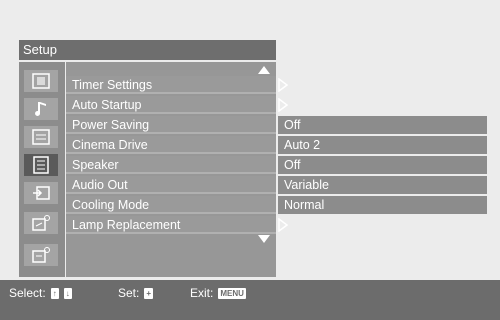 This screenshot has width=500, height=320. I want to click on scroll-down-icon, so click(264, 239).